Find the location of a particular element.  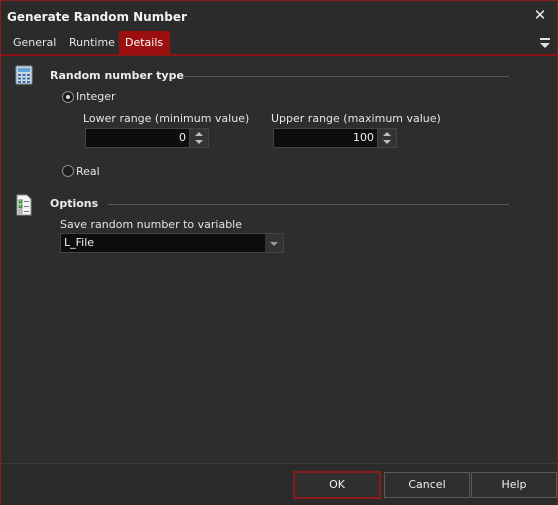

section-title-options: Options is located at coordinates (74, 203).